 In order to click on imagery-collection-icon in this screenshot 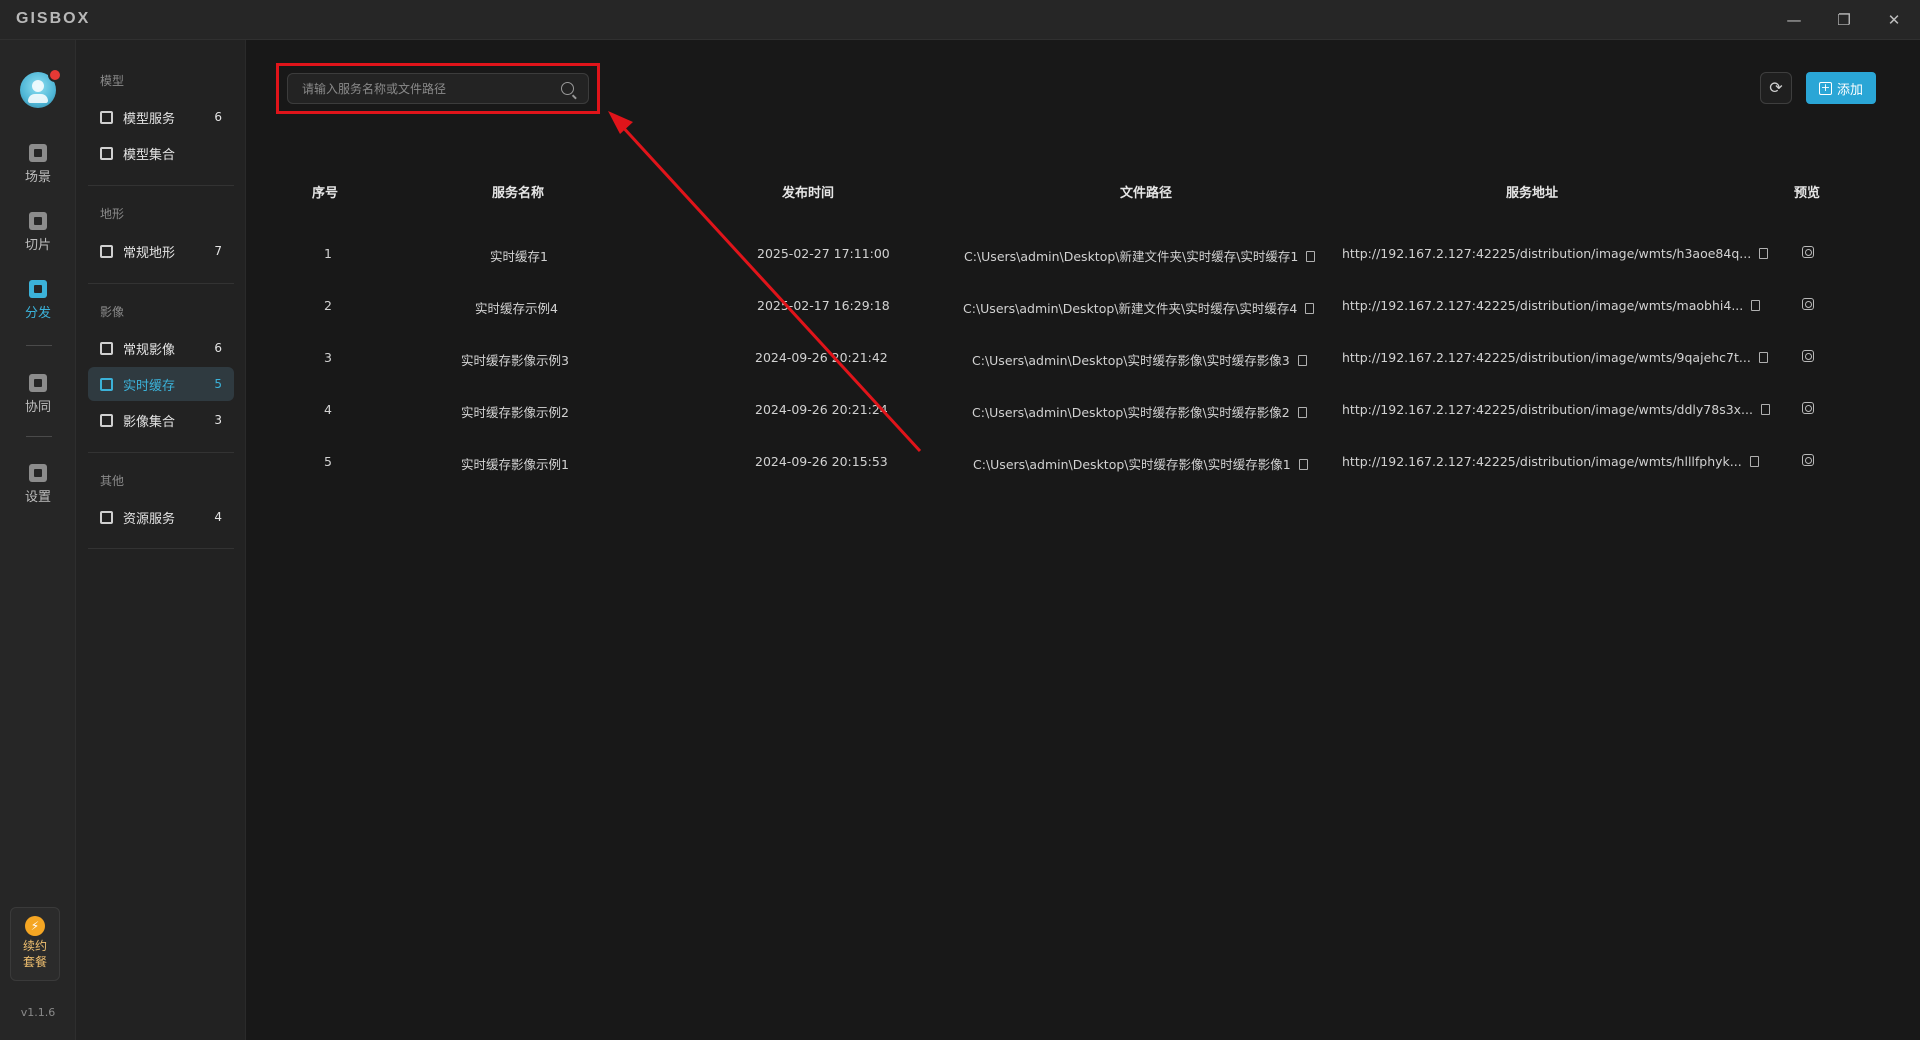, I will do `click(106, 420)`.